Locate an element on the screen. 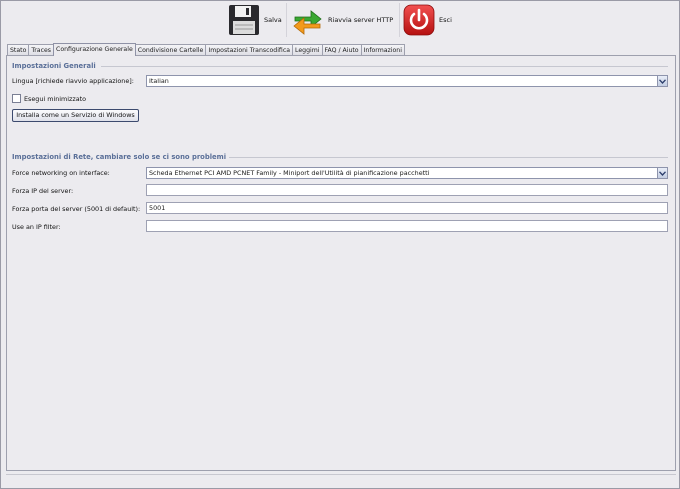 This screenshot has width=680, height=489. minimized-label: Esegui minimizzato is located at coordinates (55, 98).